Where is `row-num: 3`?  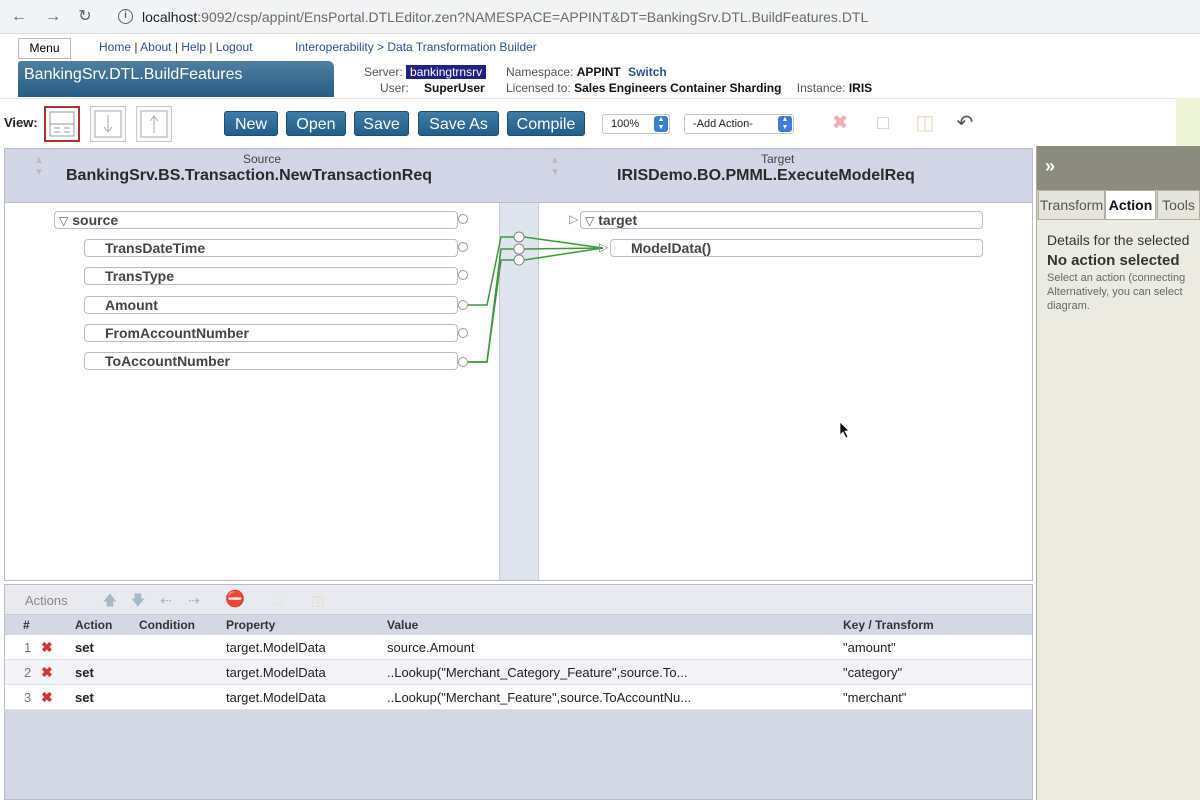 row-num: 3 is located at coordinates (28, 697).